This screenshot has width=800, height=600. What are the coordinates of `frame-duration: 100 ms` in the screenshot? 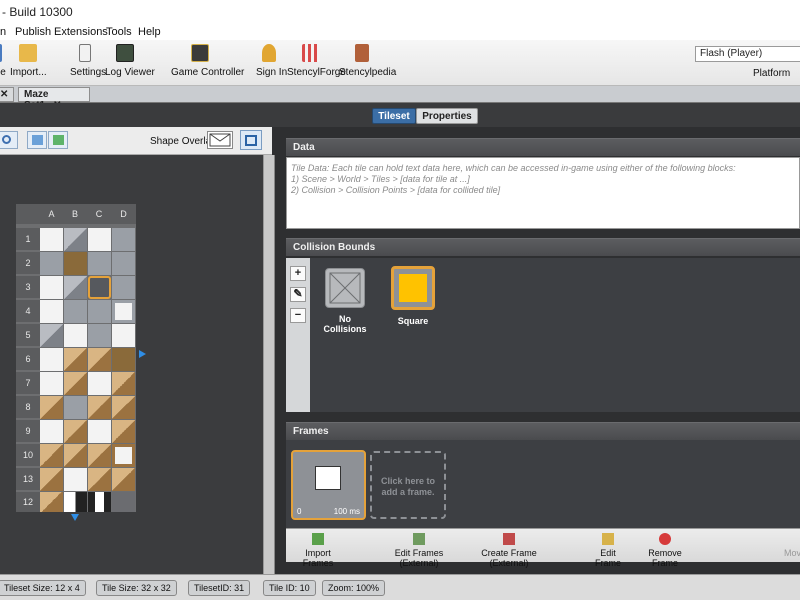 It's located at (346, 511).